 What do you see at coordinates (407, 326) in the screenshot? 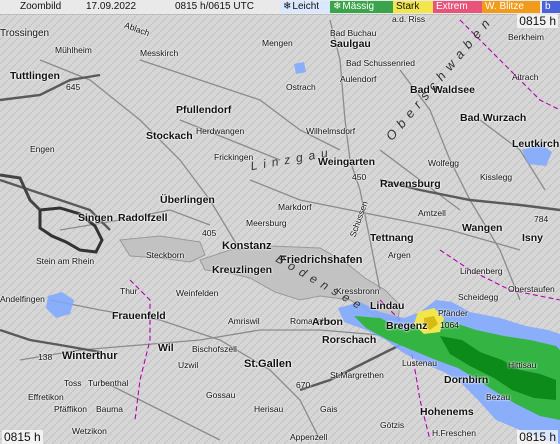
I see `place-label: Bregenz` at bounding box center [407, 326].